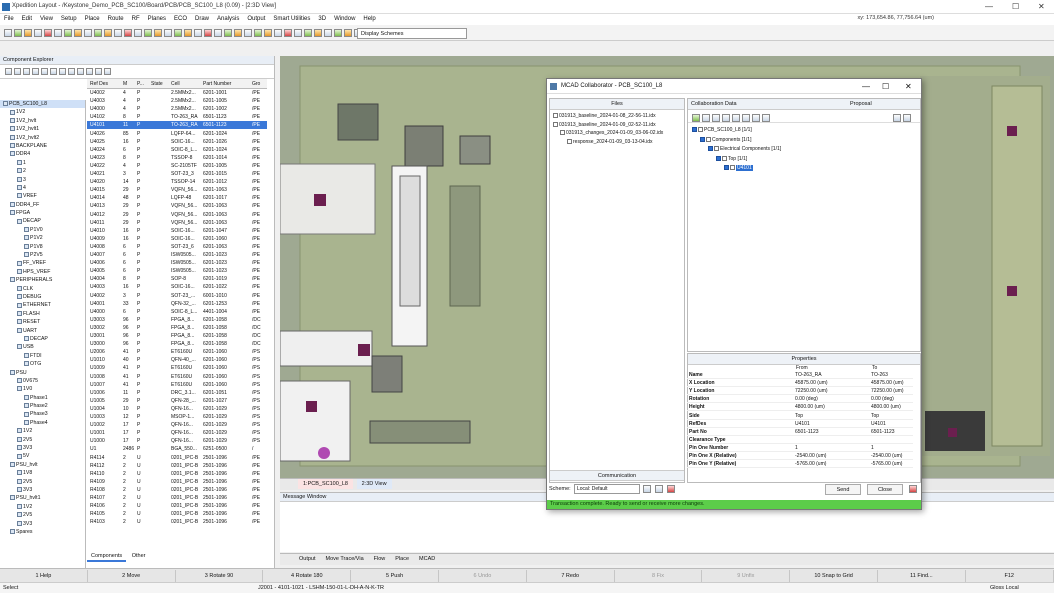 Image resolution: width=1054 pixels, height=593 pixels. I want to click on menu-item-eco: ECO, so click(180, 19).